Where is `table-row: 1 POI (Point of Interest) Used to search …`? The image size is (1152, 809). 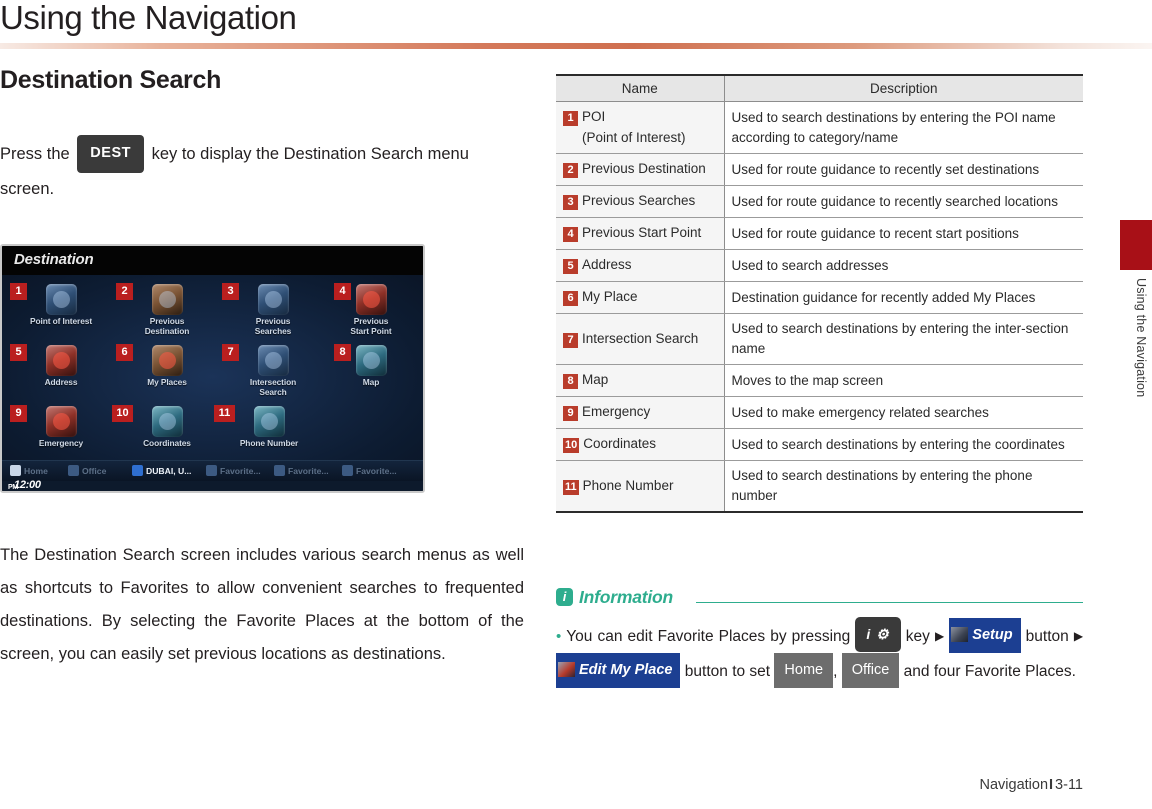
table-row: 1 POI (Point of Interest) Used to search … is located at coordinates (819, 127).